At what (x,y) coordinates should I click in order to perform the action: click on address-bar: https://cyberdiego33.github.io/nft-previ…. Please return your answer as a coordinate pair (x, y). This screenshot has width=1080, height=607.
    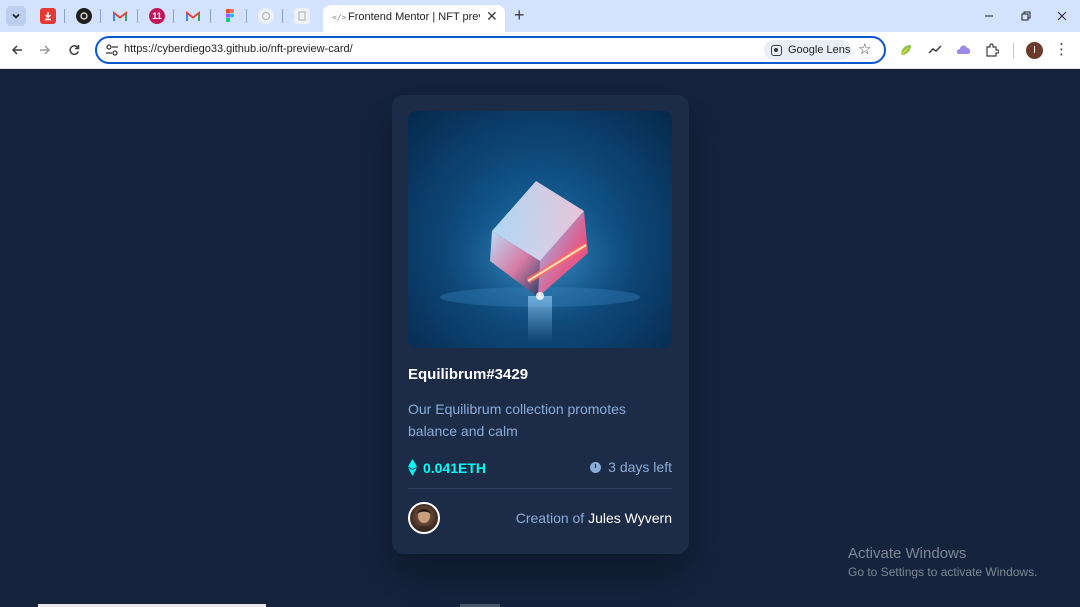
    Looking at the image, I should click on (490, 50).